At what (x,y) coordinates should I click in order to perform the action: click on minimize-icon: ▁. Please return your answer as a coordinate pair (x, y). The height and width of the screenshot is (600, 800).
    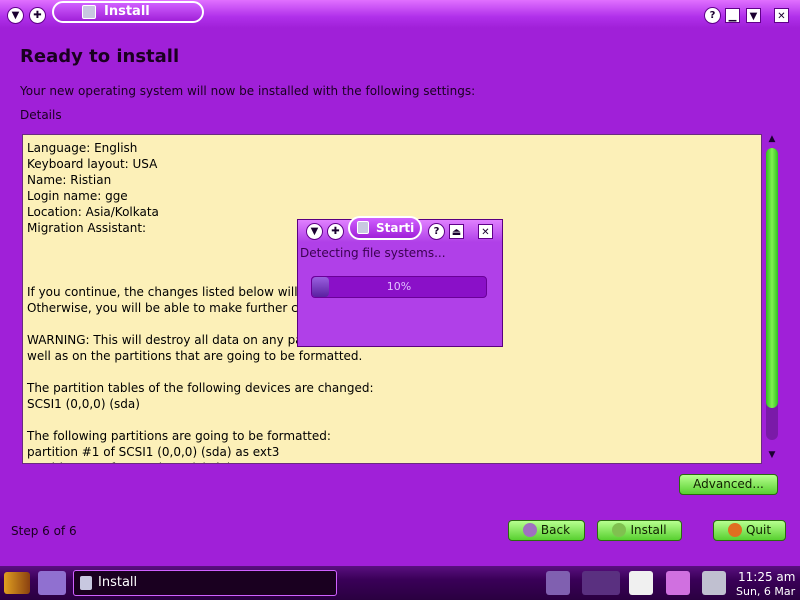
    Looking at the image, I should click on (732, 15).